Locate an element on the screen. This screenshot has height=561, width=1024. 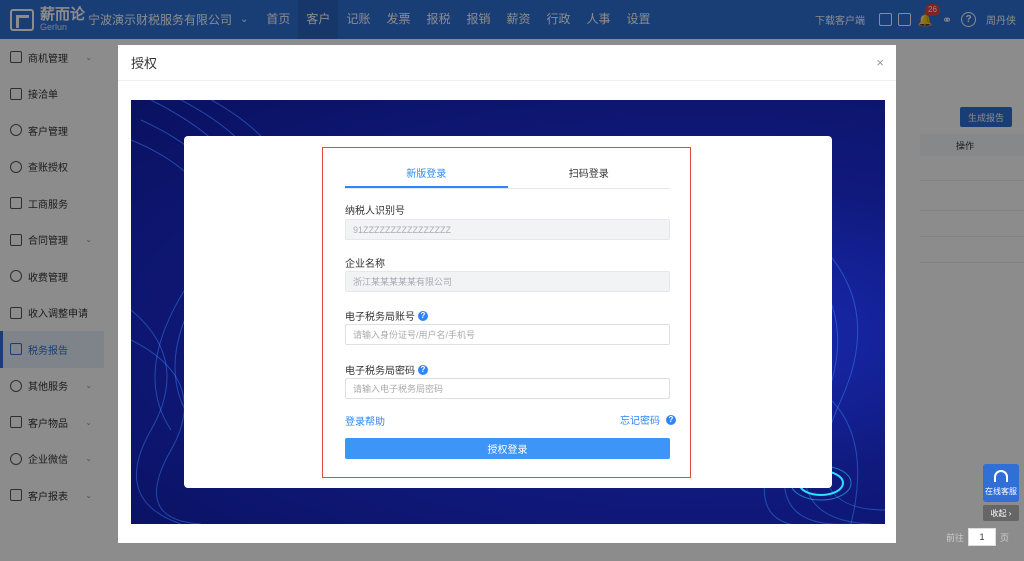
account-label: 电子税务局账号? is located at coordinates (386, 315).